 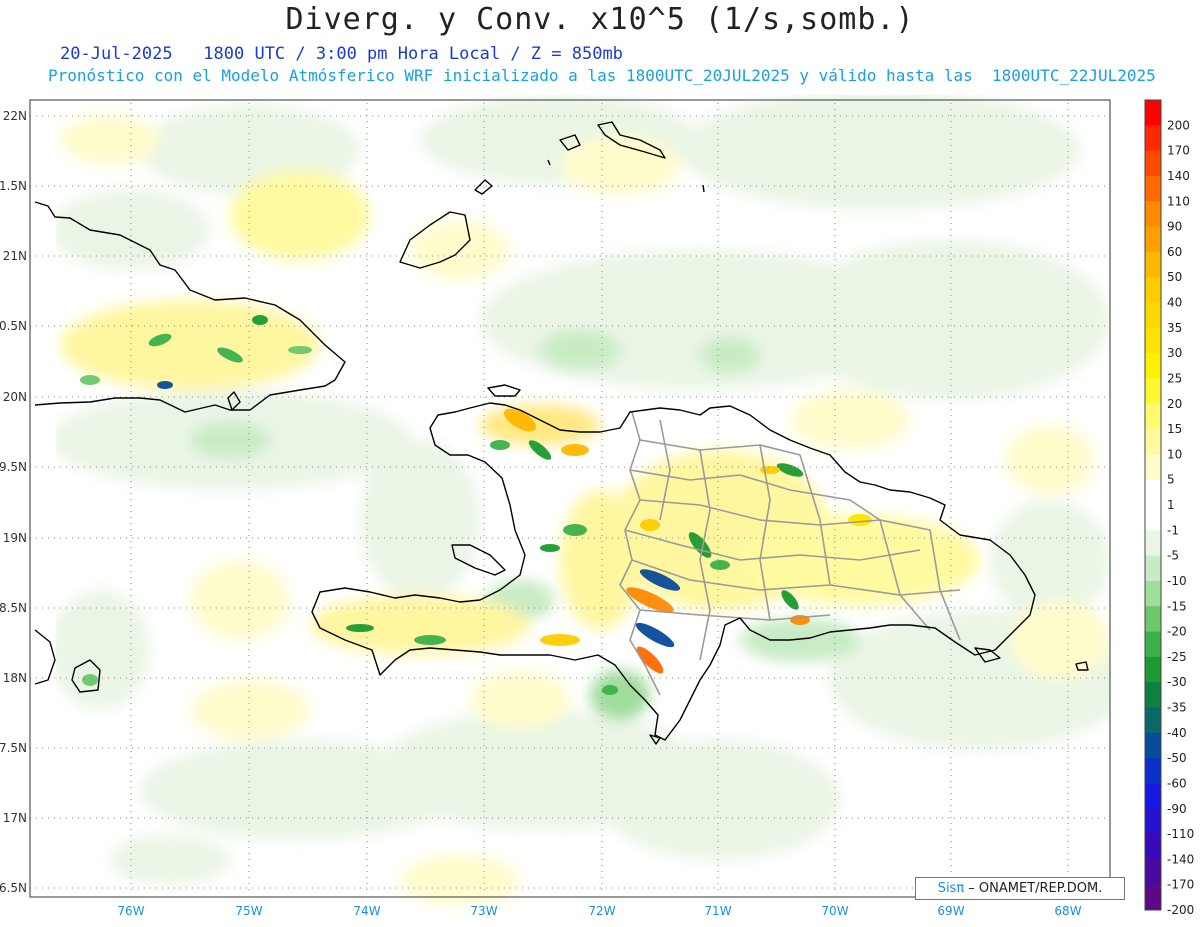 What do you see at coordinates (15, 116) in the screenshot?
I see `lat-label: 22N` at bounding box center [15, 116].